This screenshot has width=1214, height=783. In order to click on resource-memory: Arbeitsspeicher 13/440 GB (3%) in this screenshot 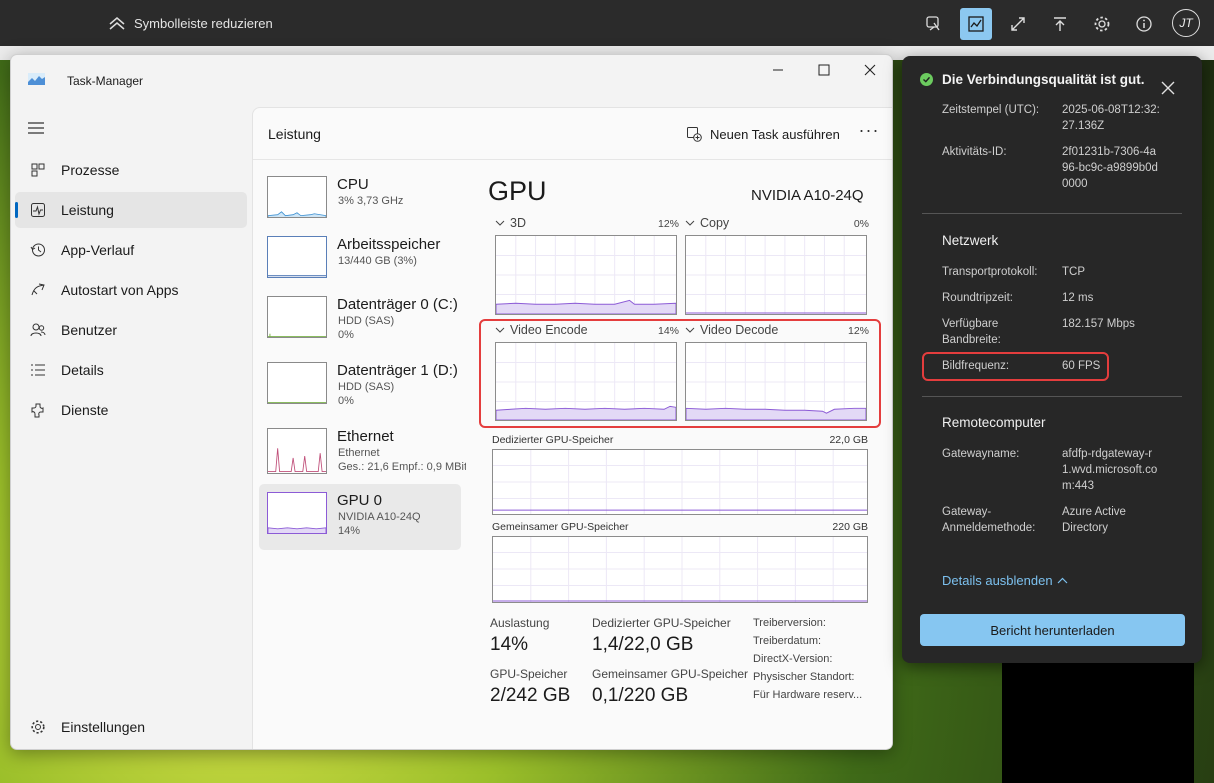, I will do `click(360, 261)`.